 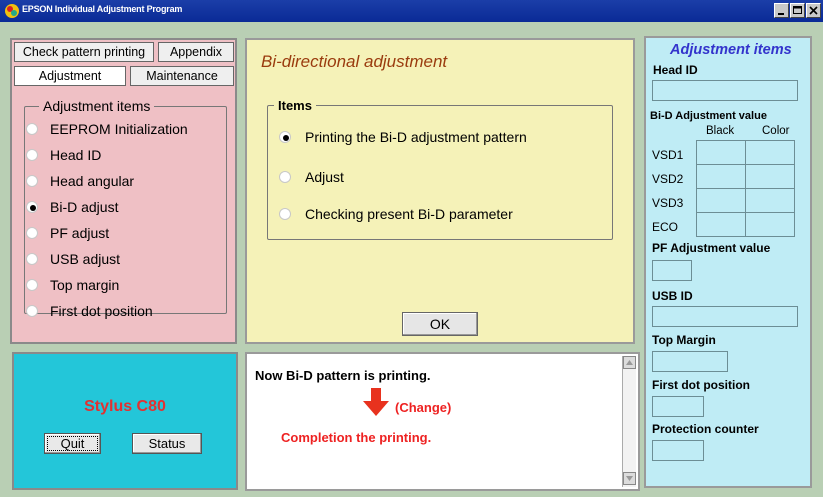 I want to click on radio-label: Adjust, so click(x=324, y=177).